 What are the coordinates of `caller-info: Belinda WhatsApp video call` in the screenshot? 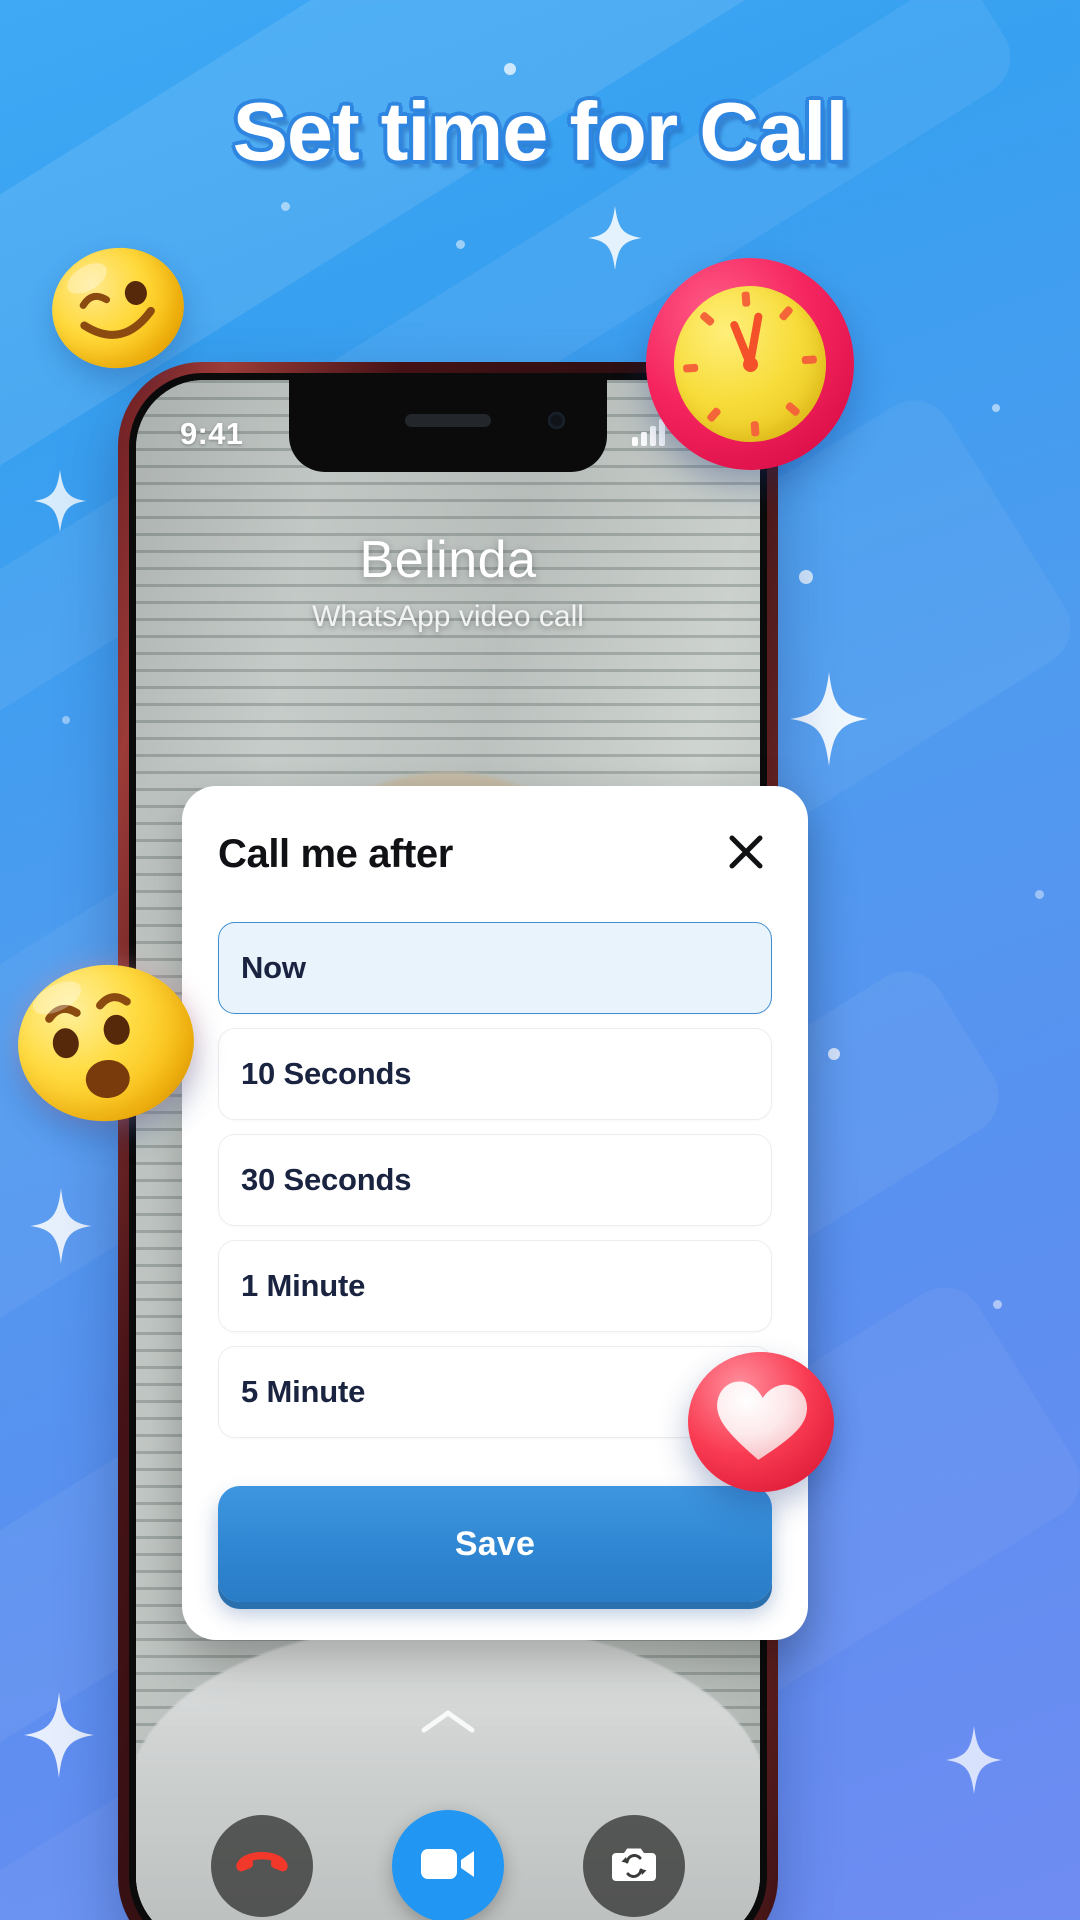 It's located at (448, 582).